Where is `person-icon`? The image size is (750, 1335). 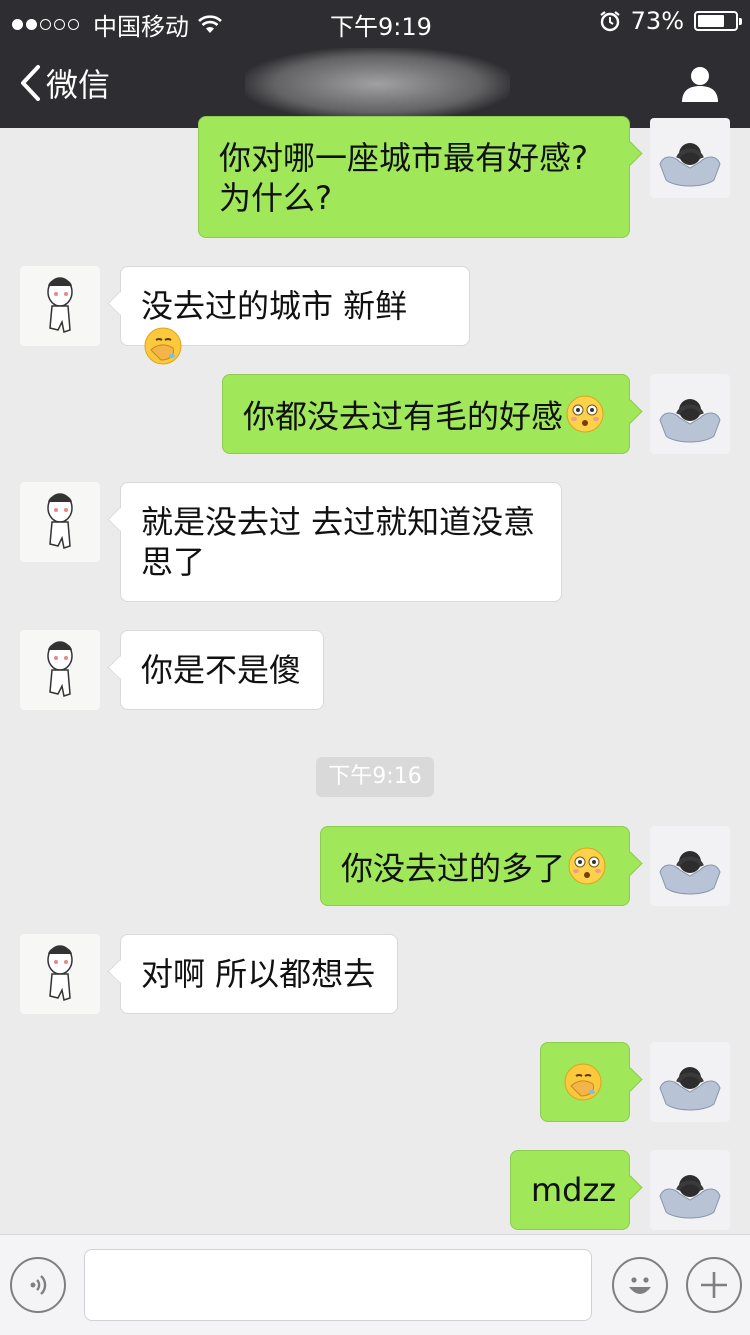 person-icon is located at coordinates (700, 84).